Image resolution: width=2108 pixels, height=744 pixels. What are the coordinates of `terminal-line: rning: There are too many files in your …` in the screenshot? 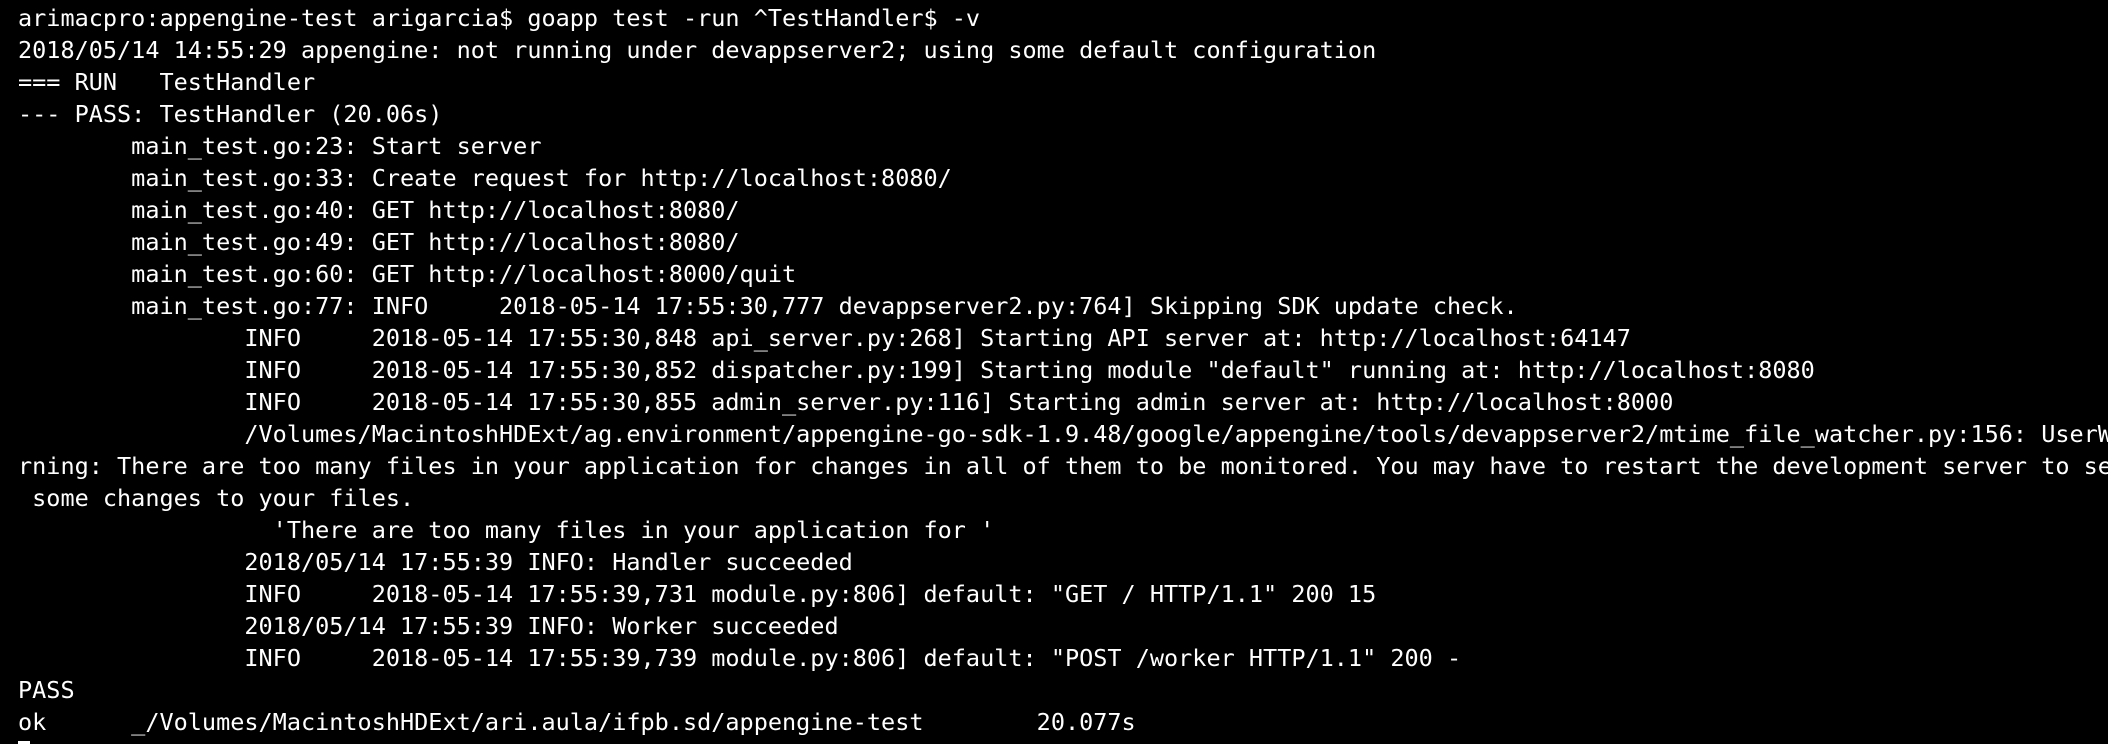 It's located at (1063, 466).